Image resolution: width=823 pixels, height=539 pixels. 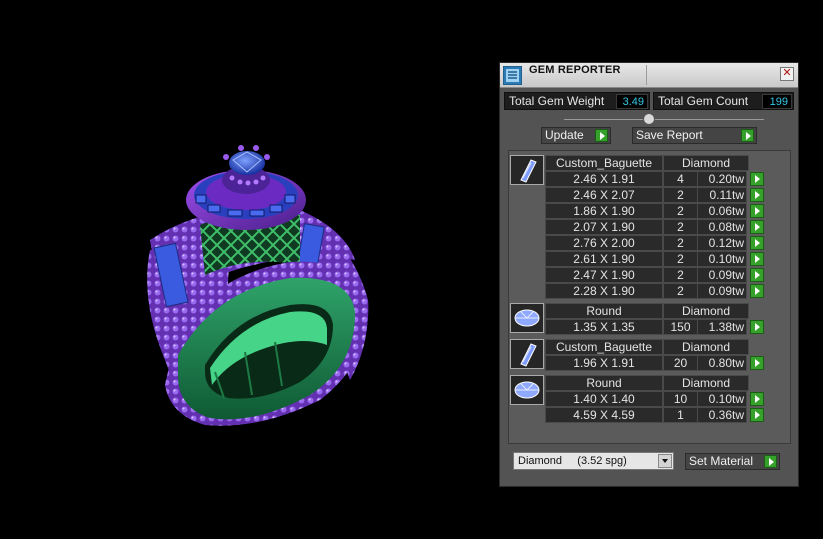 I want to click on gem-weight-cell: 1.38tw, so click(x=722, y=327).